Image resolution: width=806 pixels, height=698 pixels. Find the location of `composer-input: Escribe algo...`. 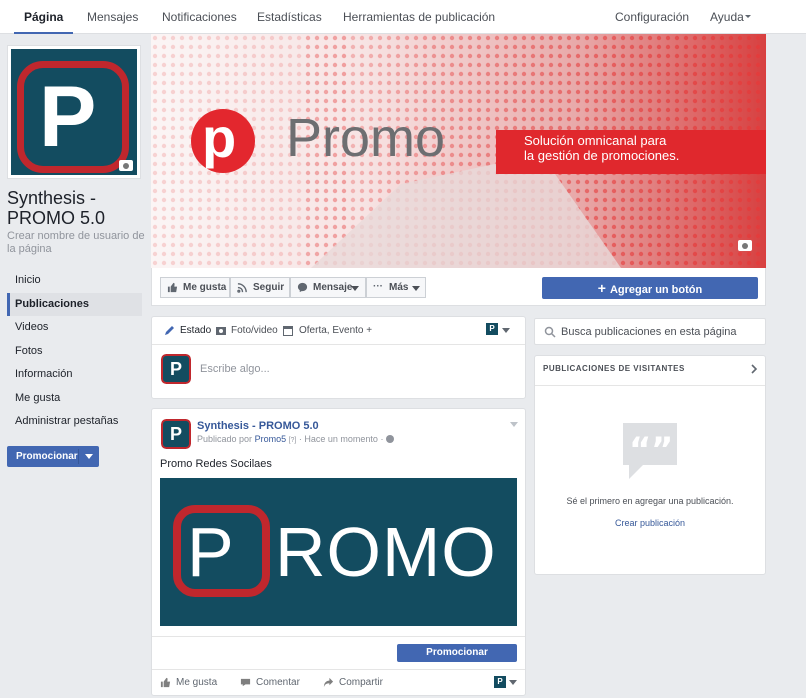

composer-input: Escribe algo... is located at coordinates (235, 369).